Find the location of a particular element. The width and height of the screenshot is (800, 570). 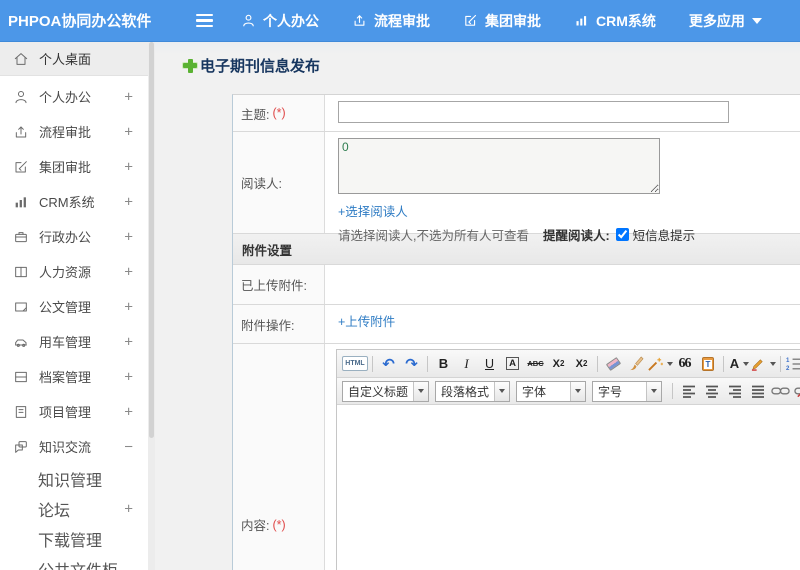

sidebar-item-personal-desktop: 个人桌面 is located at coordinates (74, 59).